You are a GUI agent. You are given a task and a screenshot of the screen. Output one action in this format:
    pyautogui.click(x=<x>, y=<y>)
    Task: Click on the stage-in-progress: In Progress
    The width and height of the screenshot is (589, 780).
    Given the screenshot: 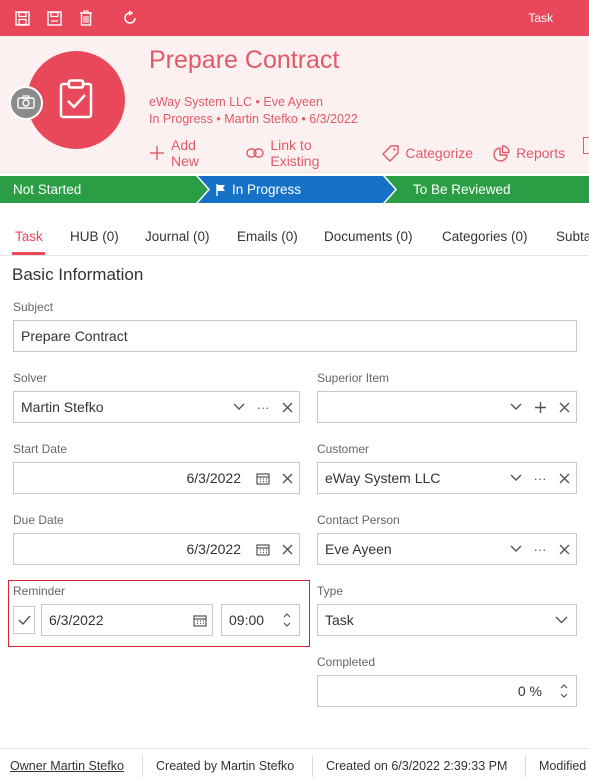 What is the action you would take?
    pyautogui.click(x=258, y=189)
    